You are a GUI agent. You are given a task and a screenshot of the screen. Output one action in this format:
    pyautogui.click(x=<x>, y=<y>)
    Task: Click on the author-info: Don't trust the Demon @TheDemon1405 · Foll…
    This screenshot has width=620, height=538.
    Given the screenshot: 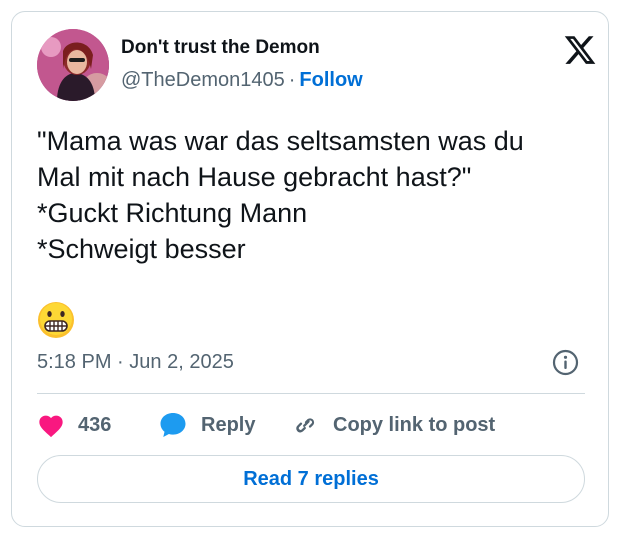 What is the action you would take?
    pyautogui.click(x=242, y=64)
    